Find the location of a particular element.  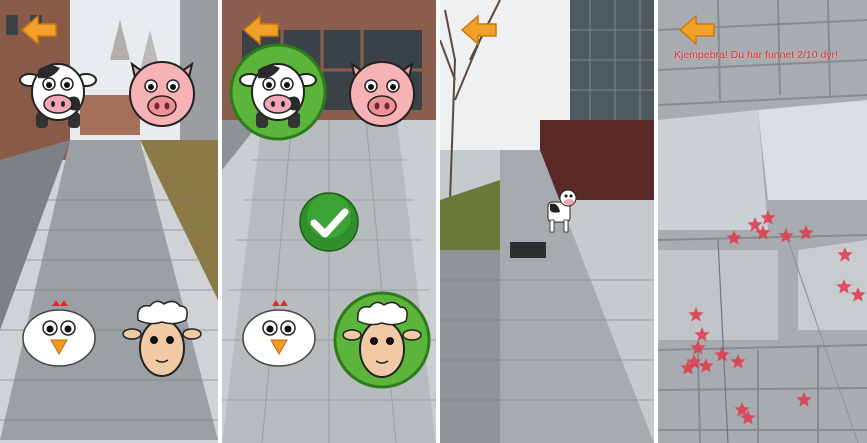

cow-animal-button-found is located at coordinates (278, 92).